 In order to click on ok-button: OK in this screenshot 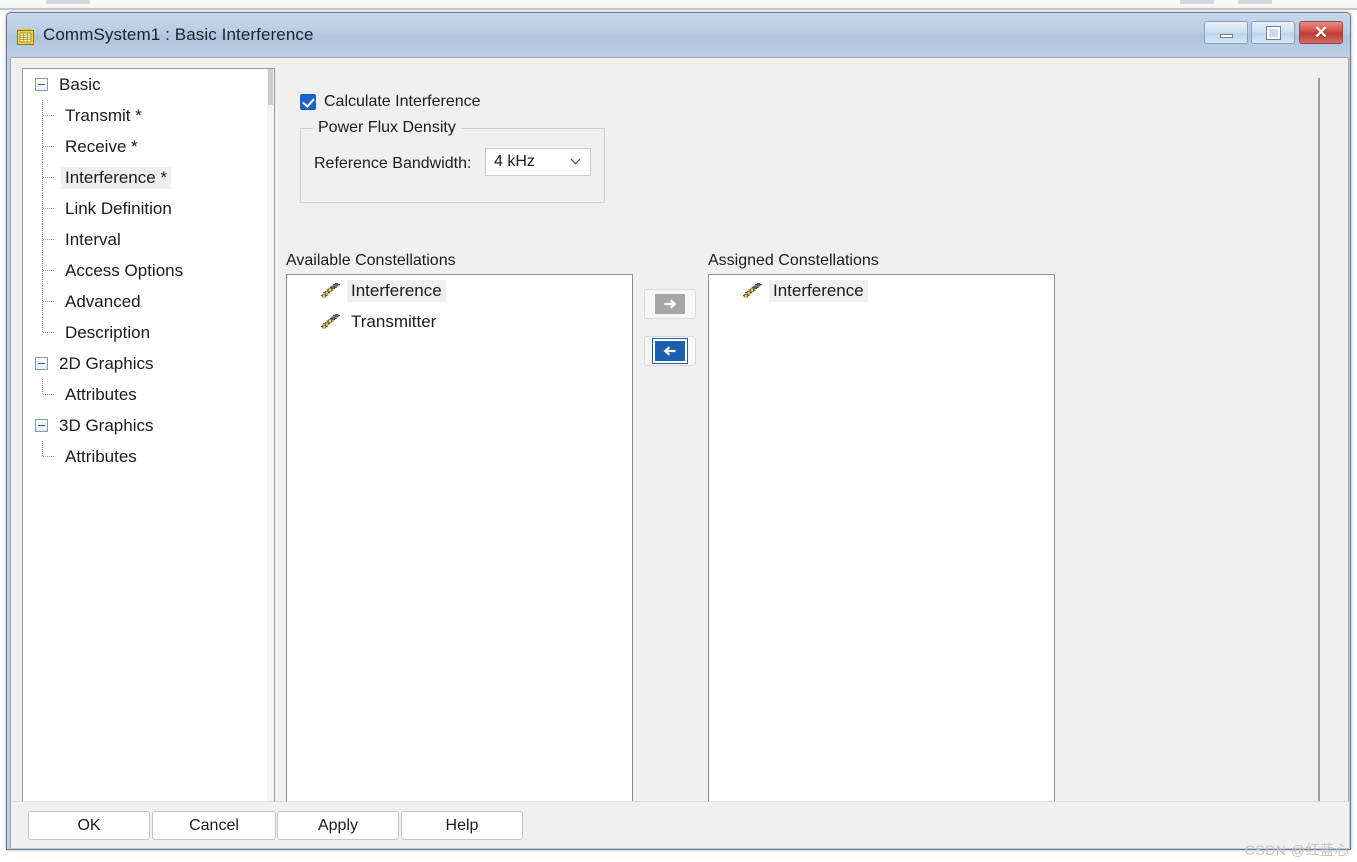, I will do `click(89, 825)`.